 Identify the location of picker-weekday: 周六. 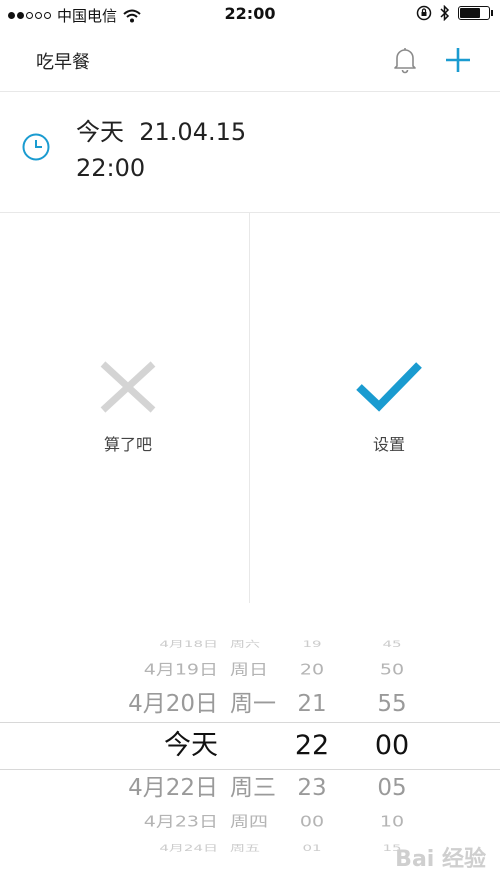
(245, 644).